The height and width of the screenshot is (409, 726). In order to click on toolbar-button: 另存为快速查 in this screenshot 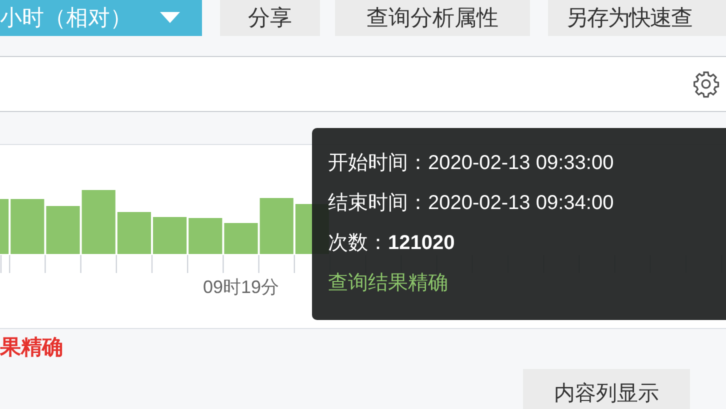, I will do `click(637, 18)`.